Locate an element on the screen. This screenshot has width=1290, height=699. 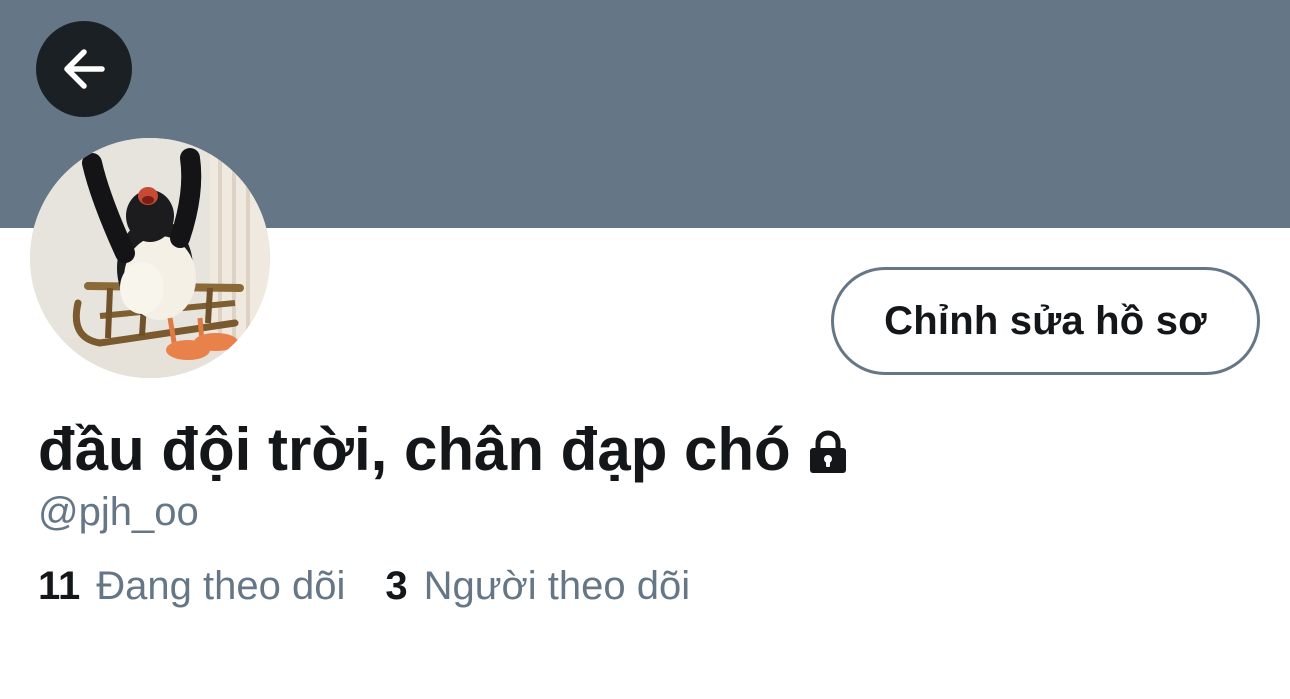
followers-label: Người theo dõi is located at coordinates (557, 586).